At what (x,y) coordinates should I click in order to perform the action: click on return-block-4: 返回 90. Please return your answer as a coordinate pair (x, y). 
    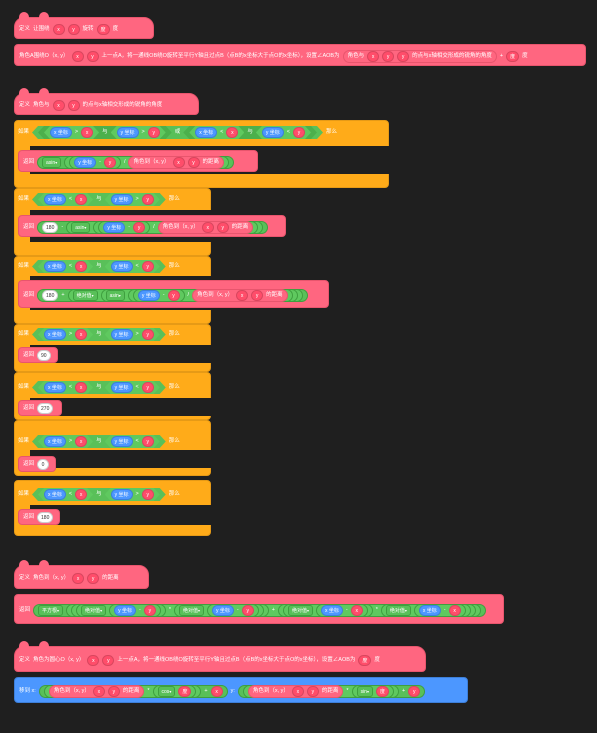
    Looking at the image, I should click on (38, 355).